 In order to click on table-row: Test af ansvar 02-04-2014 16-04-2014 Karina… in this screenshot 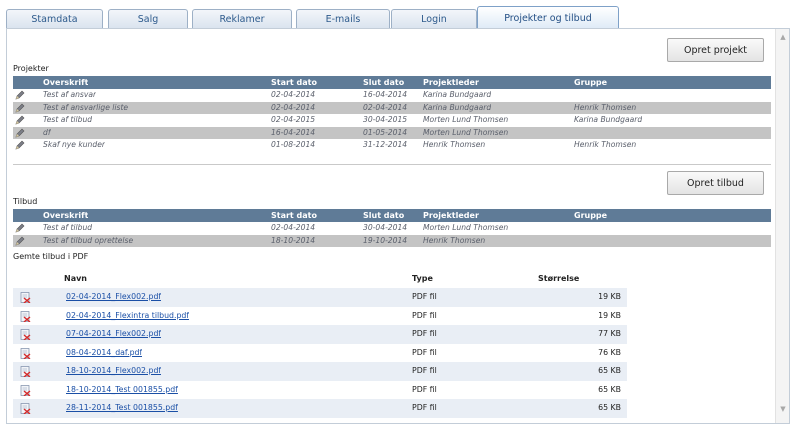, I will do `click(392, 95)`.